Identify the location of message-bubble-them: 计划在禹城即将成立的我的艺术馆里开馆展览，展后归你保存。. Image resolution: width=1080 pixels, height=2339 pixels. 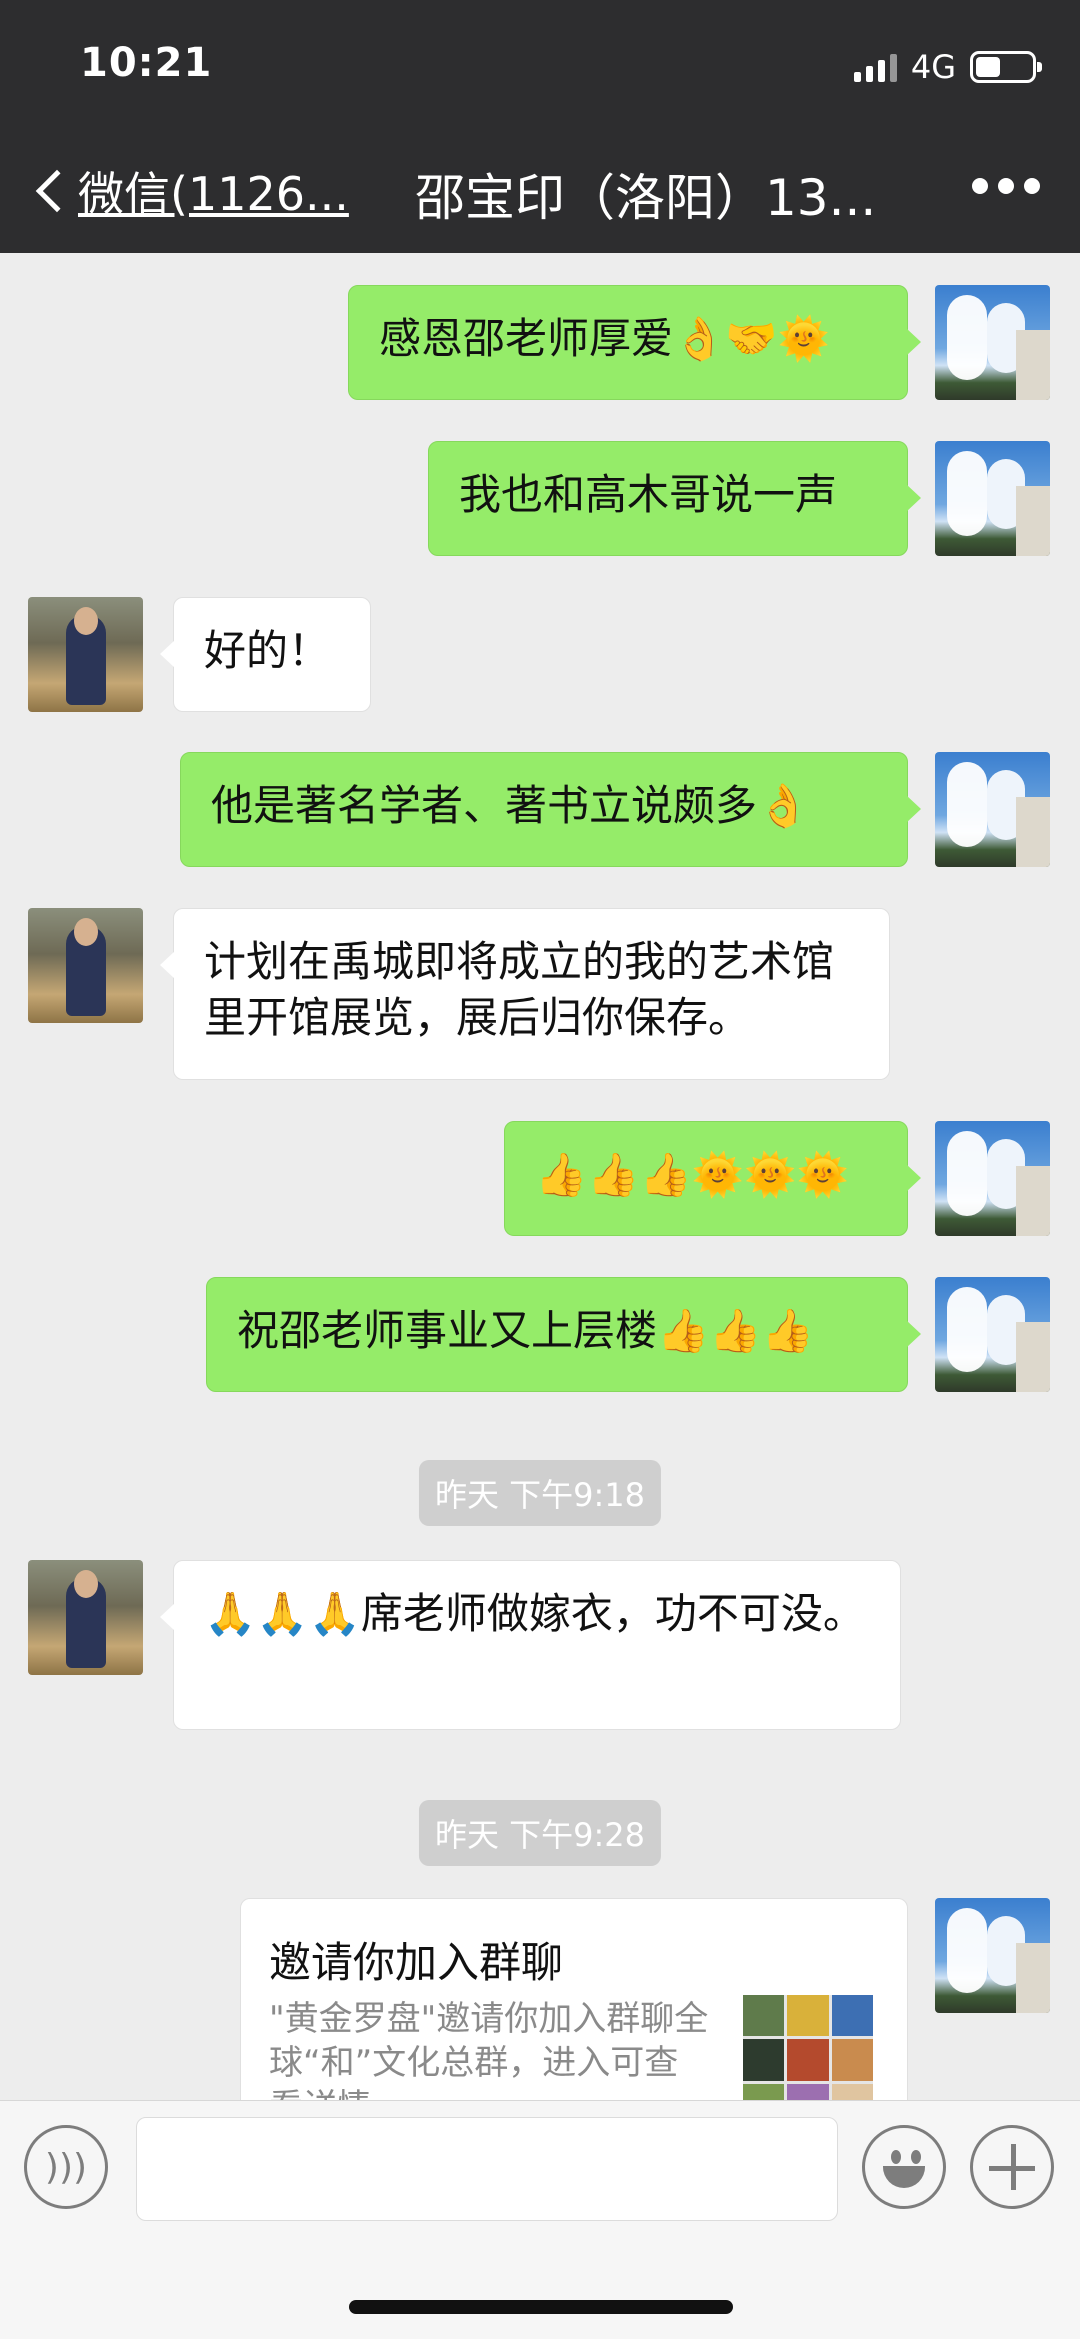
(525, 994).